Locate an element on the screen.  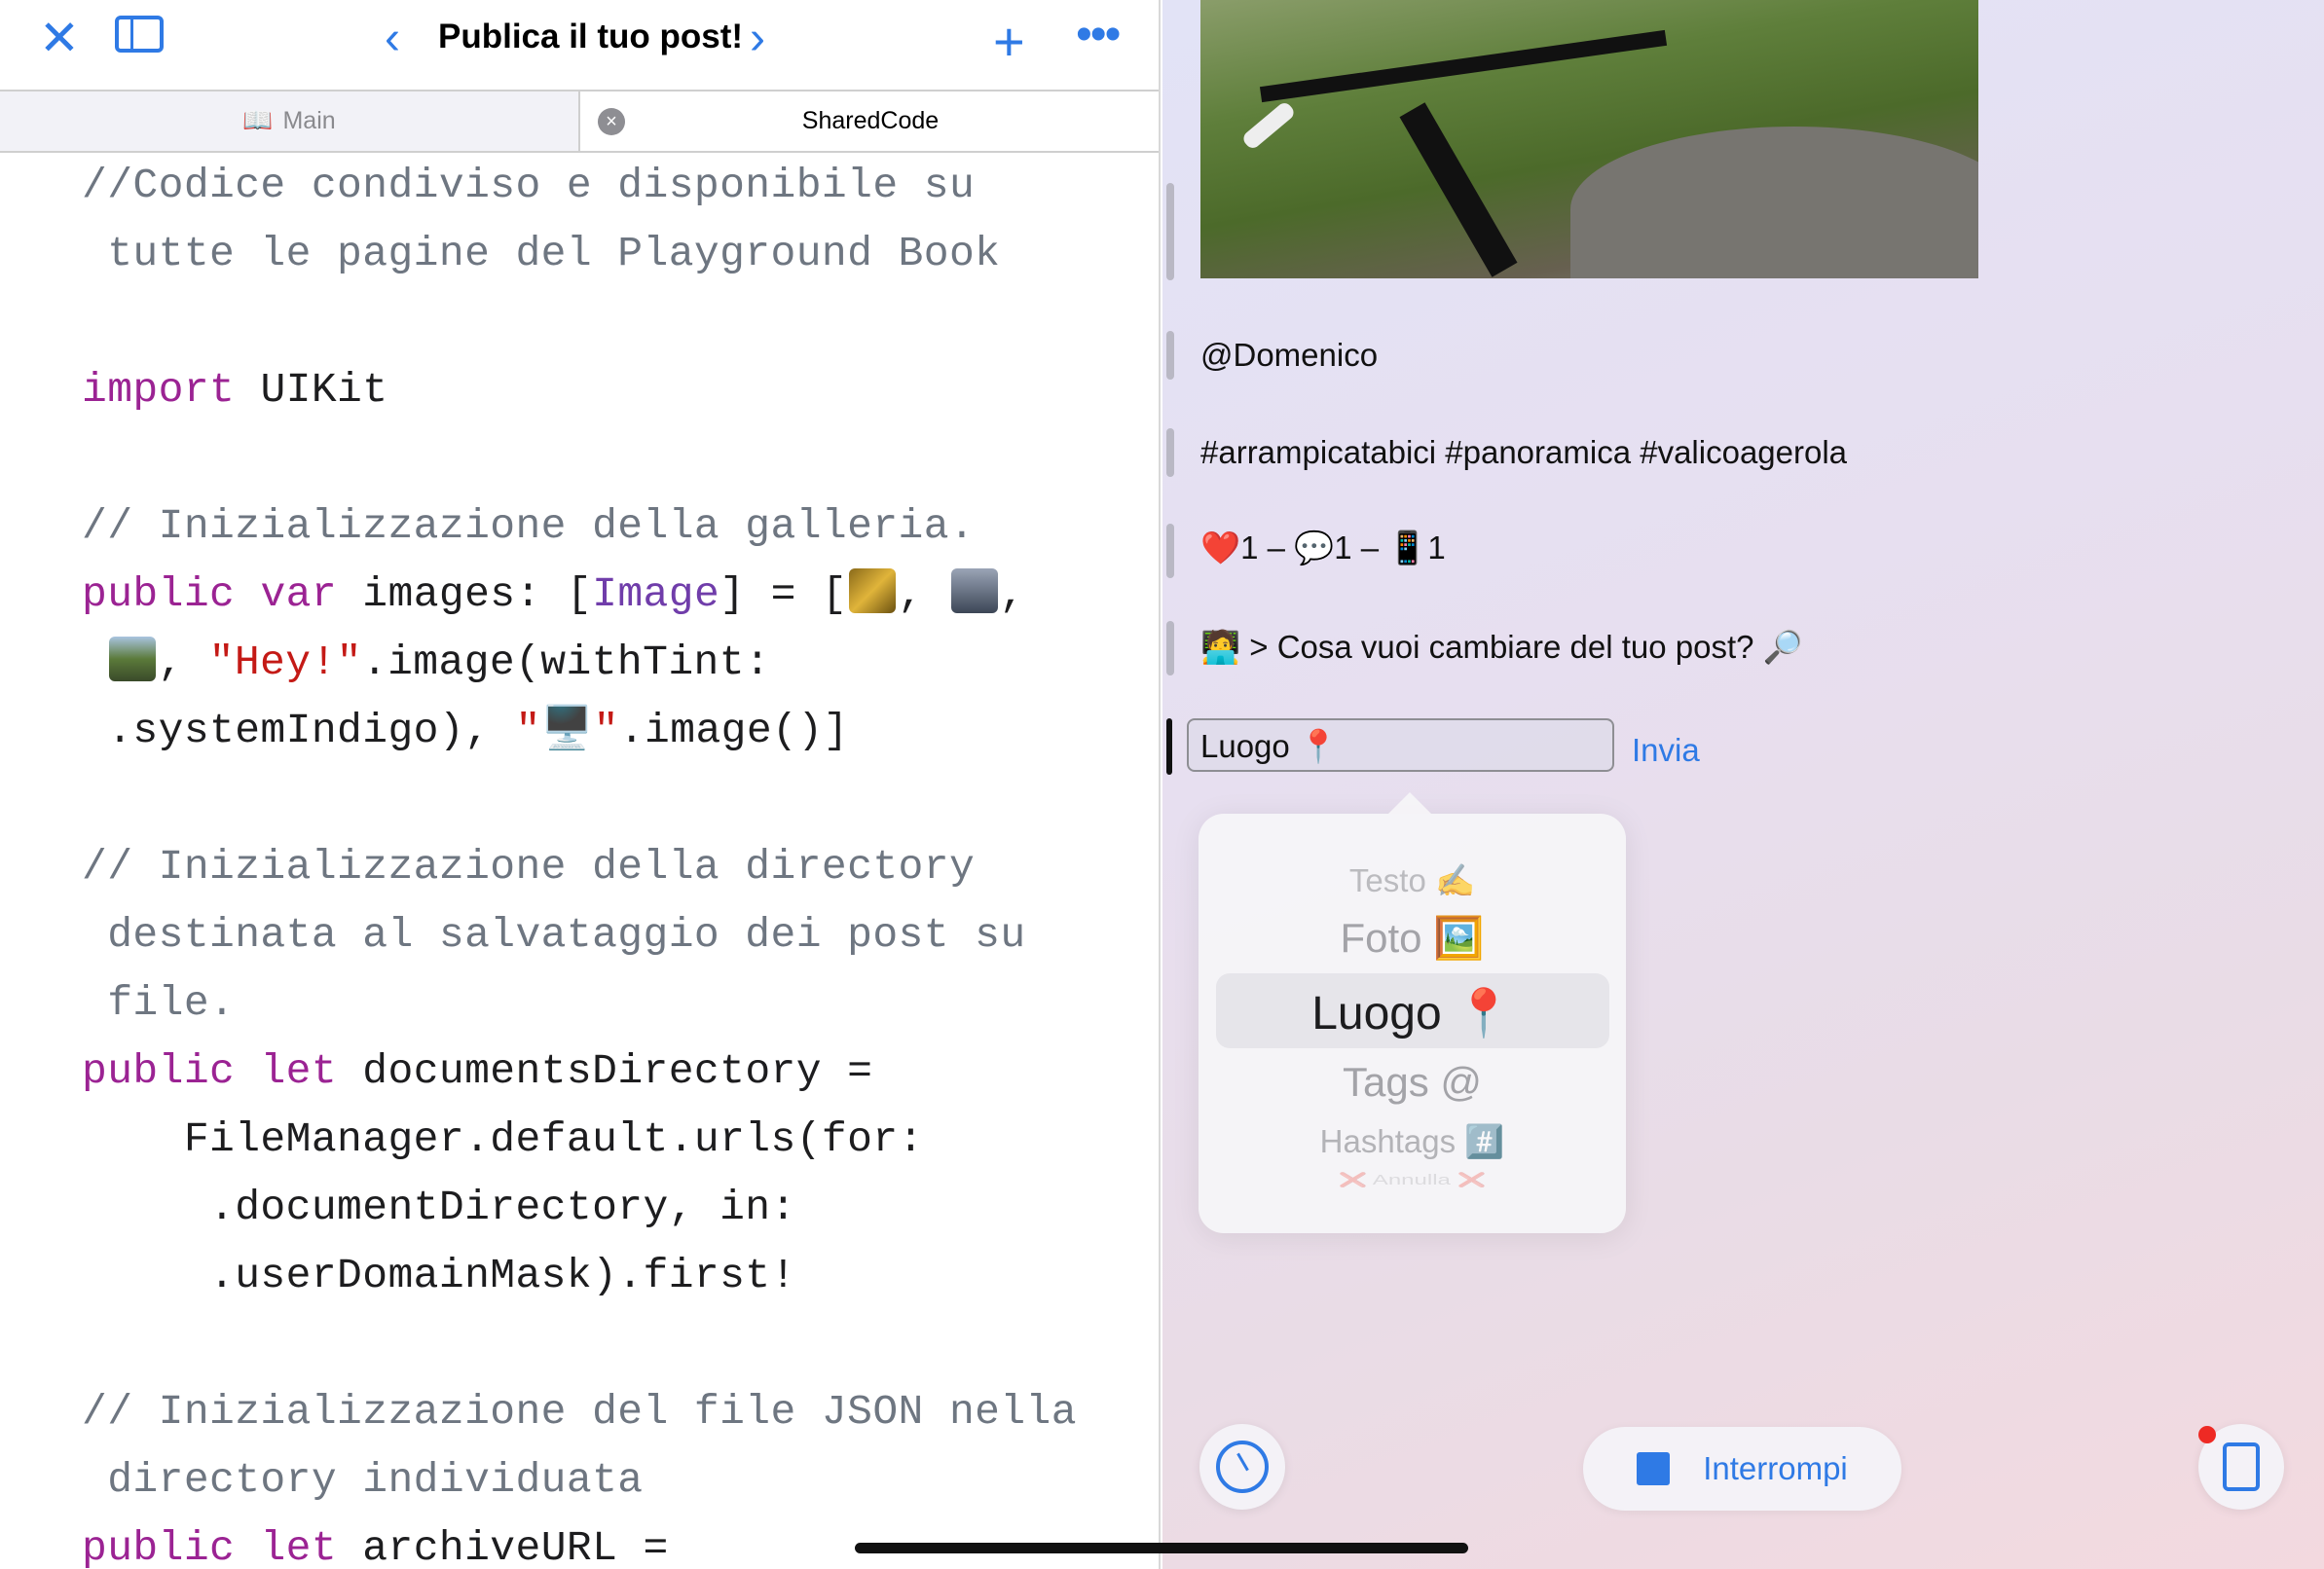
speed-gauge-button is located at coordinates (1242, 1467).